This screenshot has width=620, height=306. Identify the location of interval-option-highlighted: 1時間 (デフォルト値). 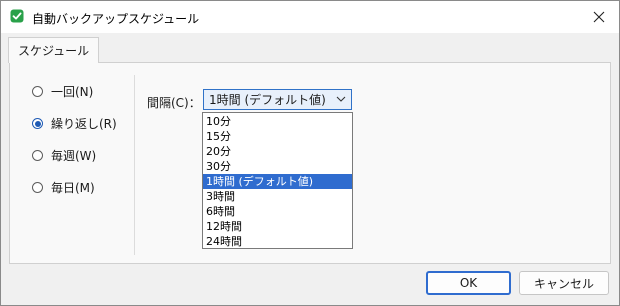
(277, 181).